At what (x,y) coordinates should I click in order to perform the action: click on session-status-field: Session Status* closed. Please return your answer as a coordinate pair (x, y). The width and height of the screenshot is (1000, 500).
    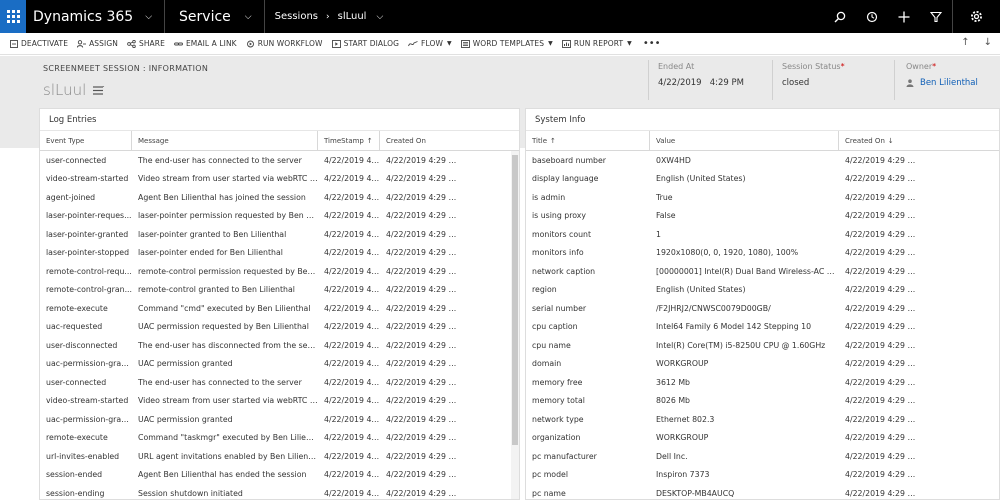
    Looking at the image, I should click on (813, 75).